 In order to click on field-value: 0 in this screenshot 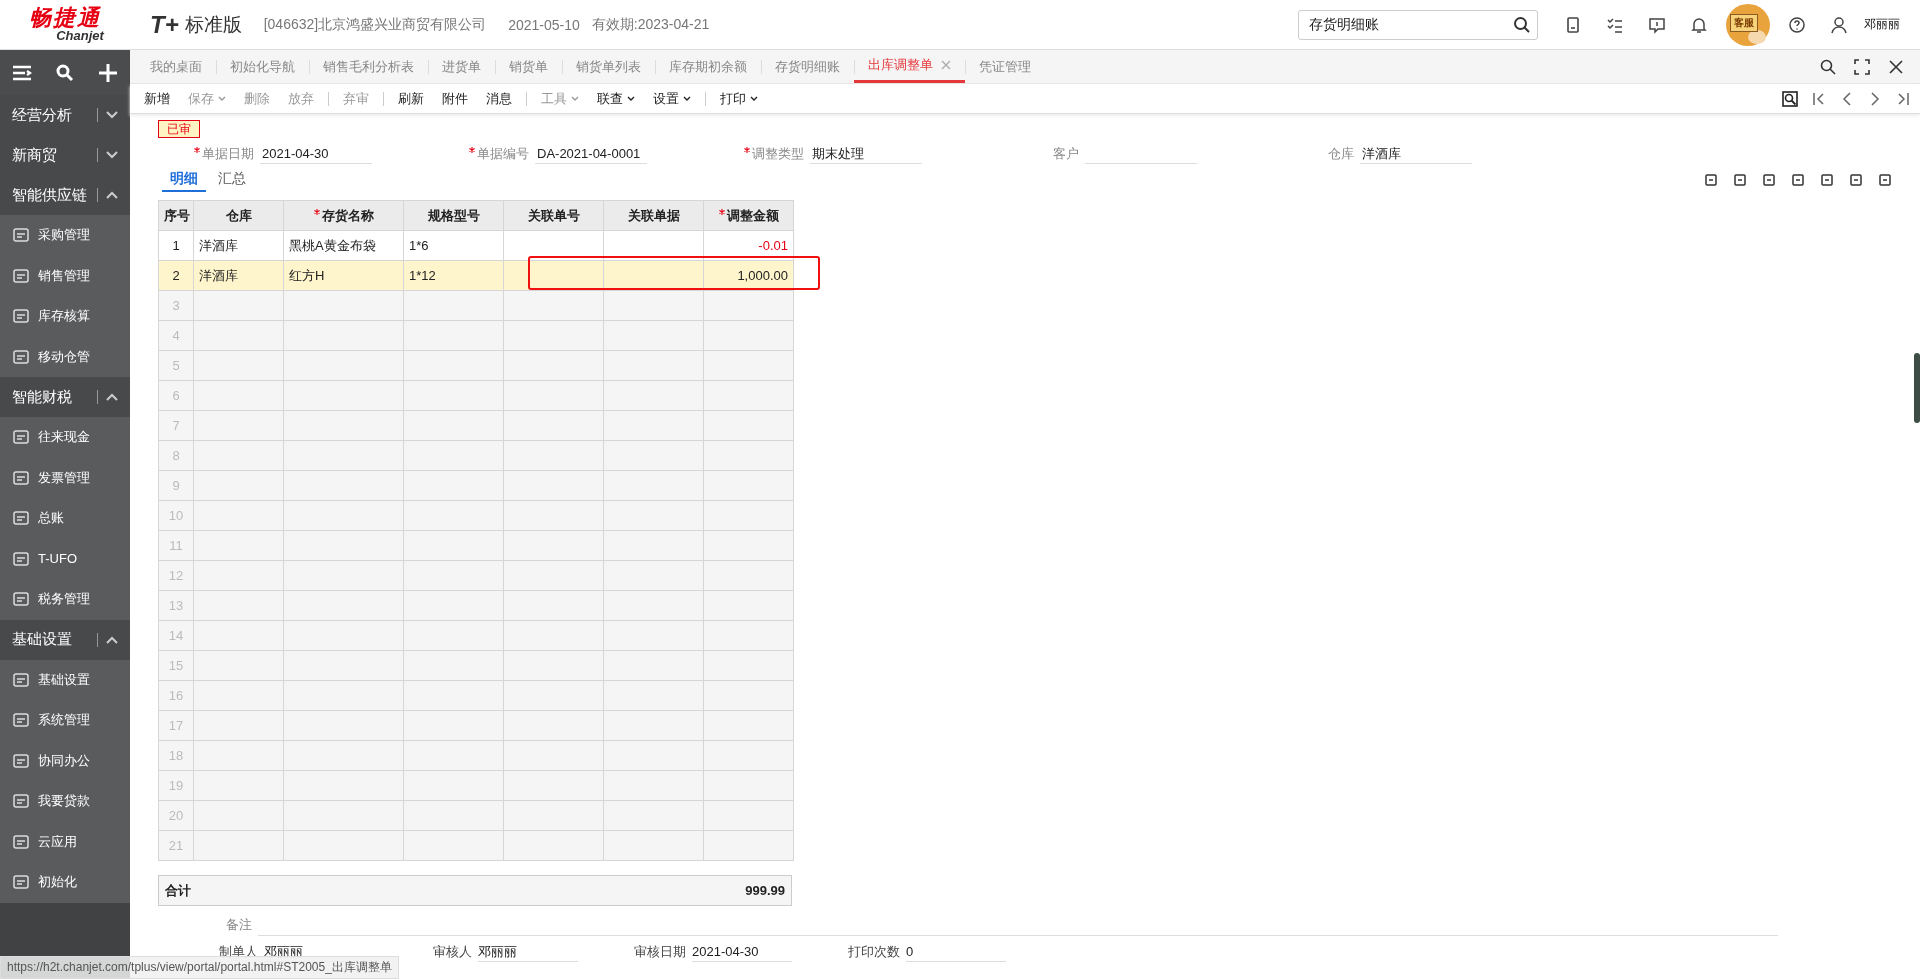, I will do `click(956, 952)`.